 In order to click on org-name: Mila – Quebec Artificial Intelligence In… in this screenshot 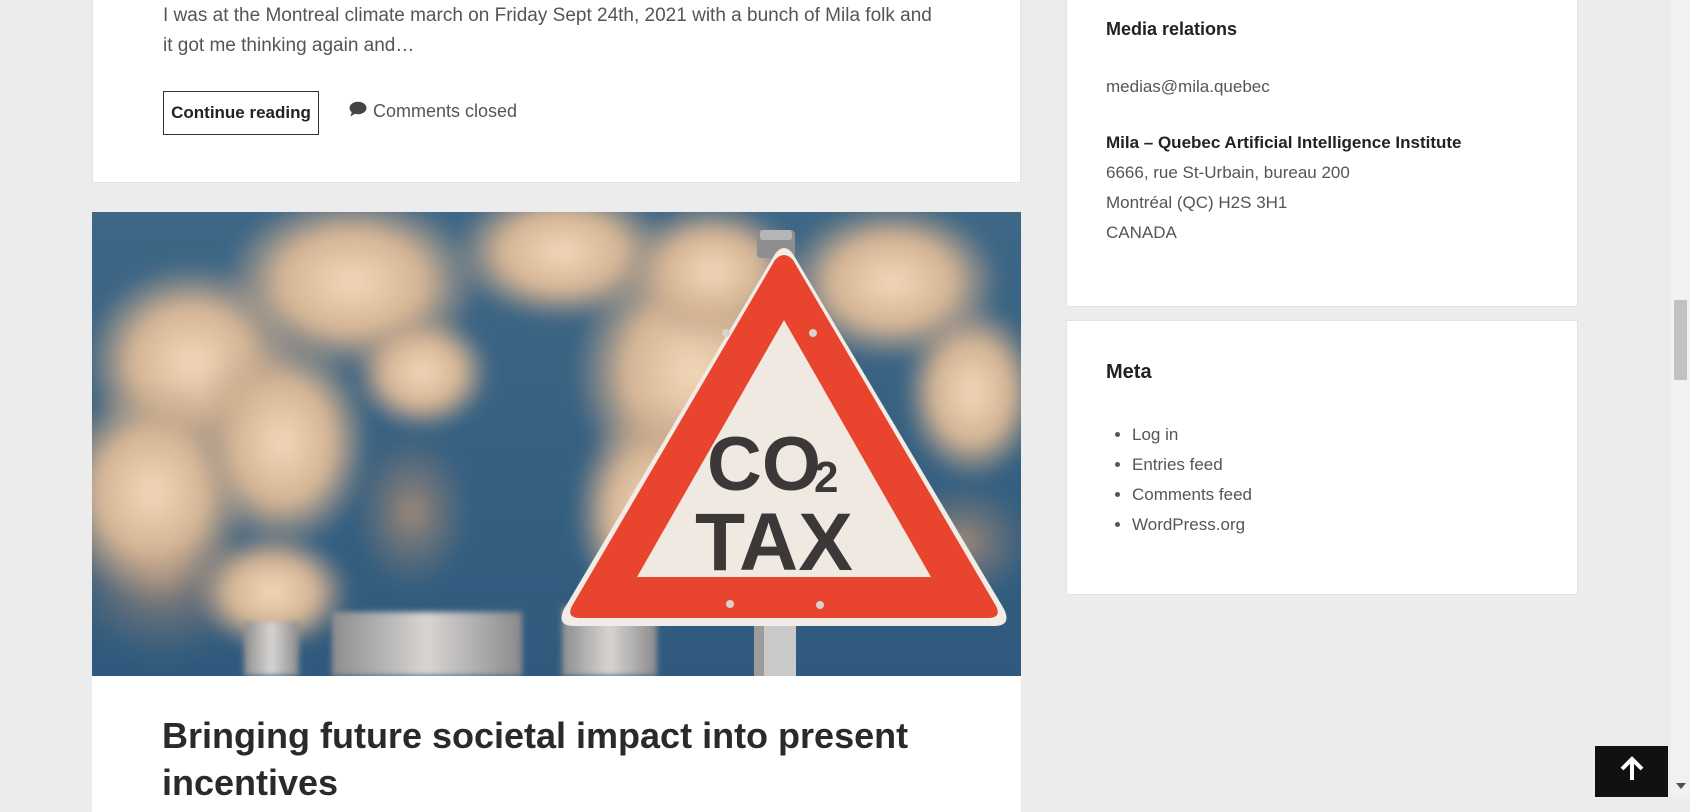, I will do `click(1284, 143)`.